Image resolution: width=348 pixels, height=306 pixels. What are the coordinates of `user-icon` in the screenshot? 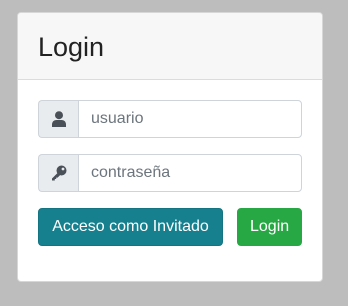 It's located at (58, 119).